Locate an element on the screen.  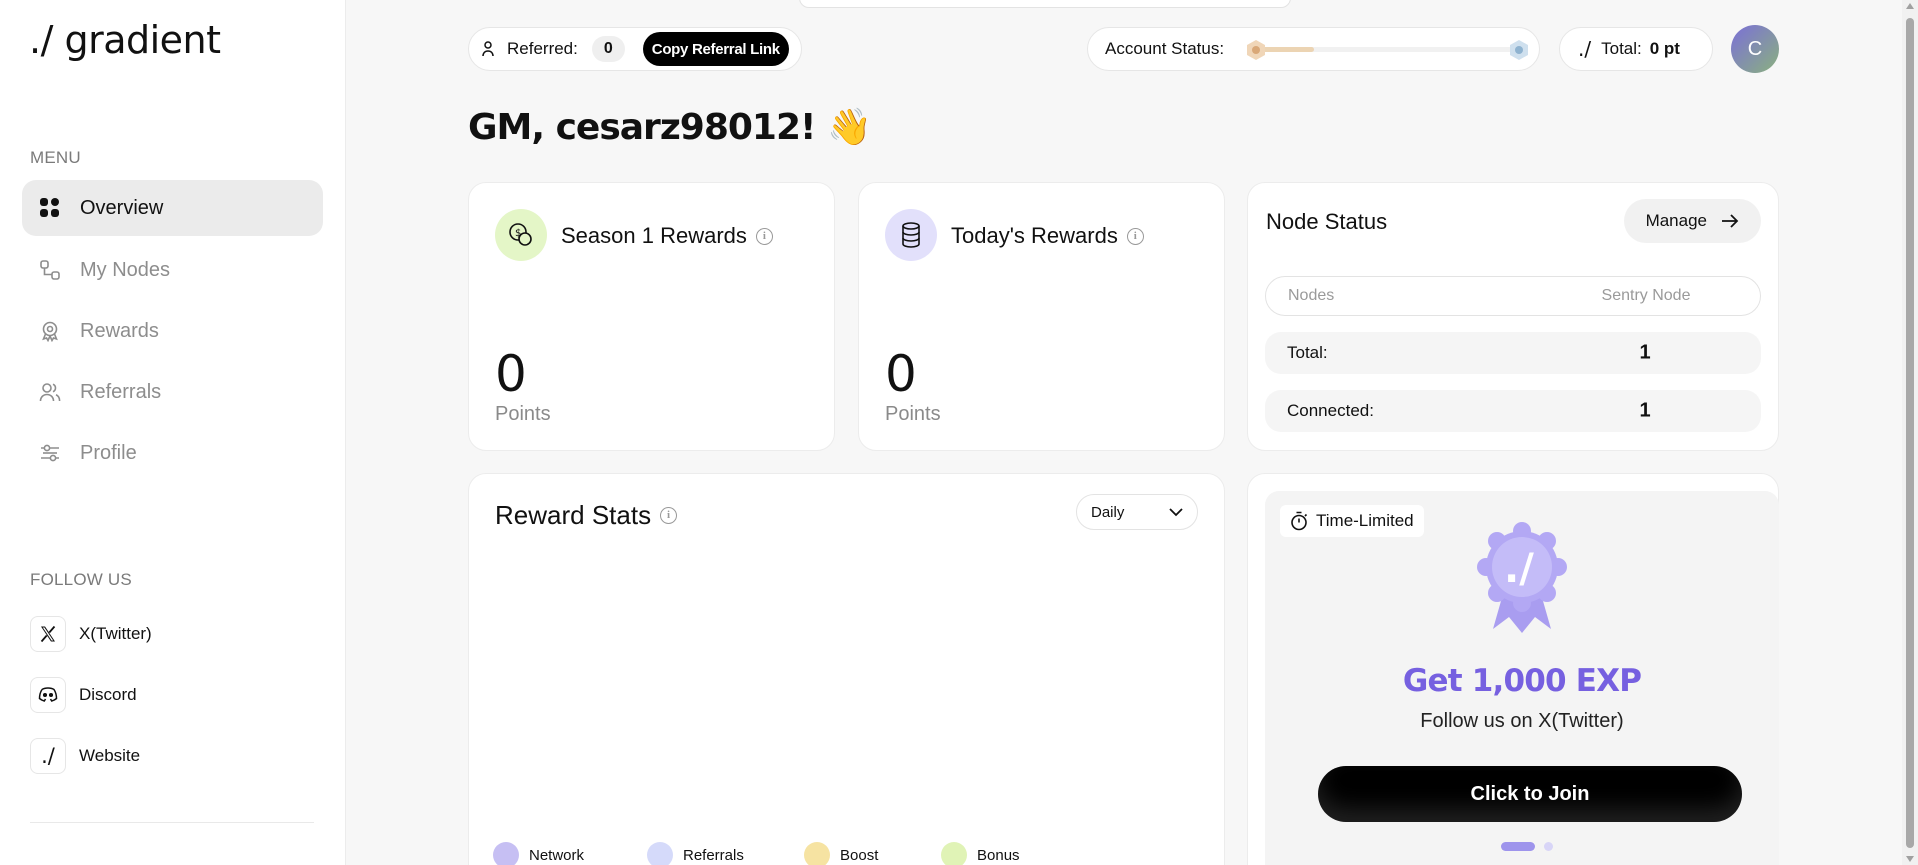
sidebar-item-label: Profile is located at coordinates (108, 452).